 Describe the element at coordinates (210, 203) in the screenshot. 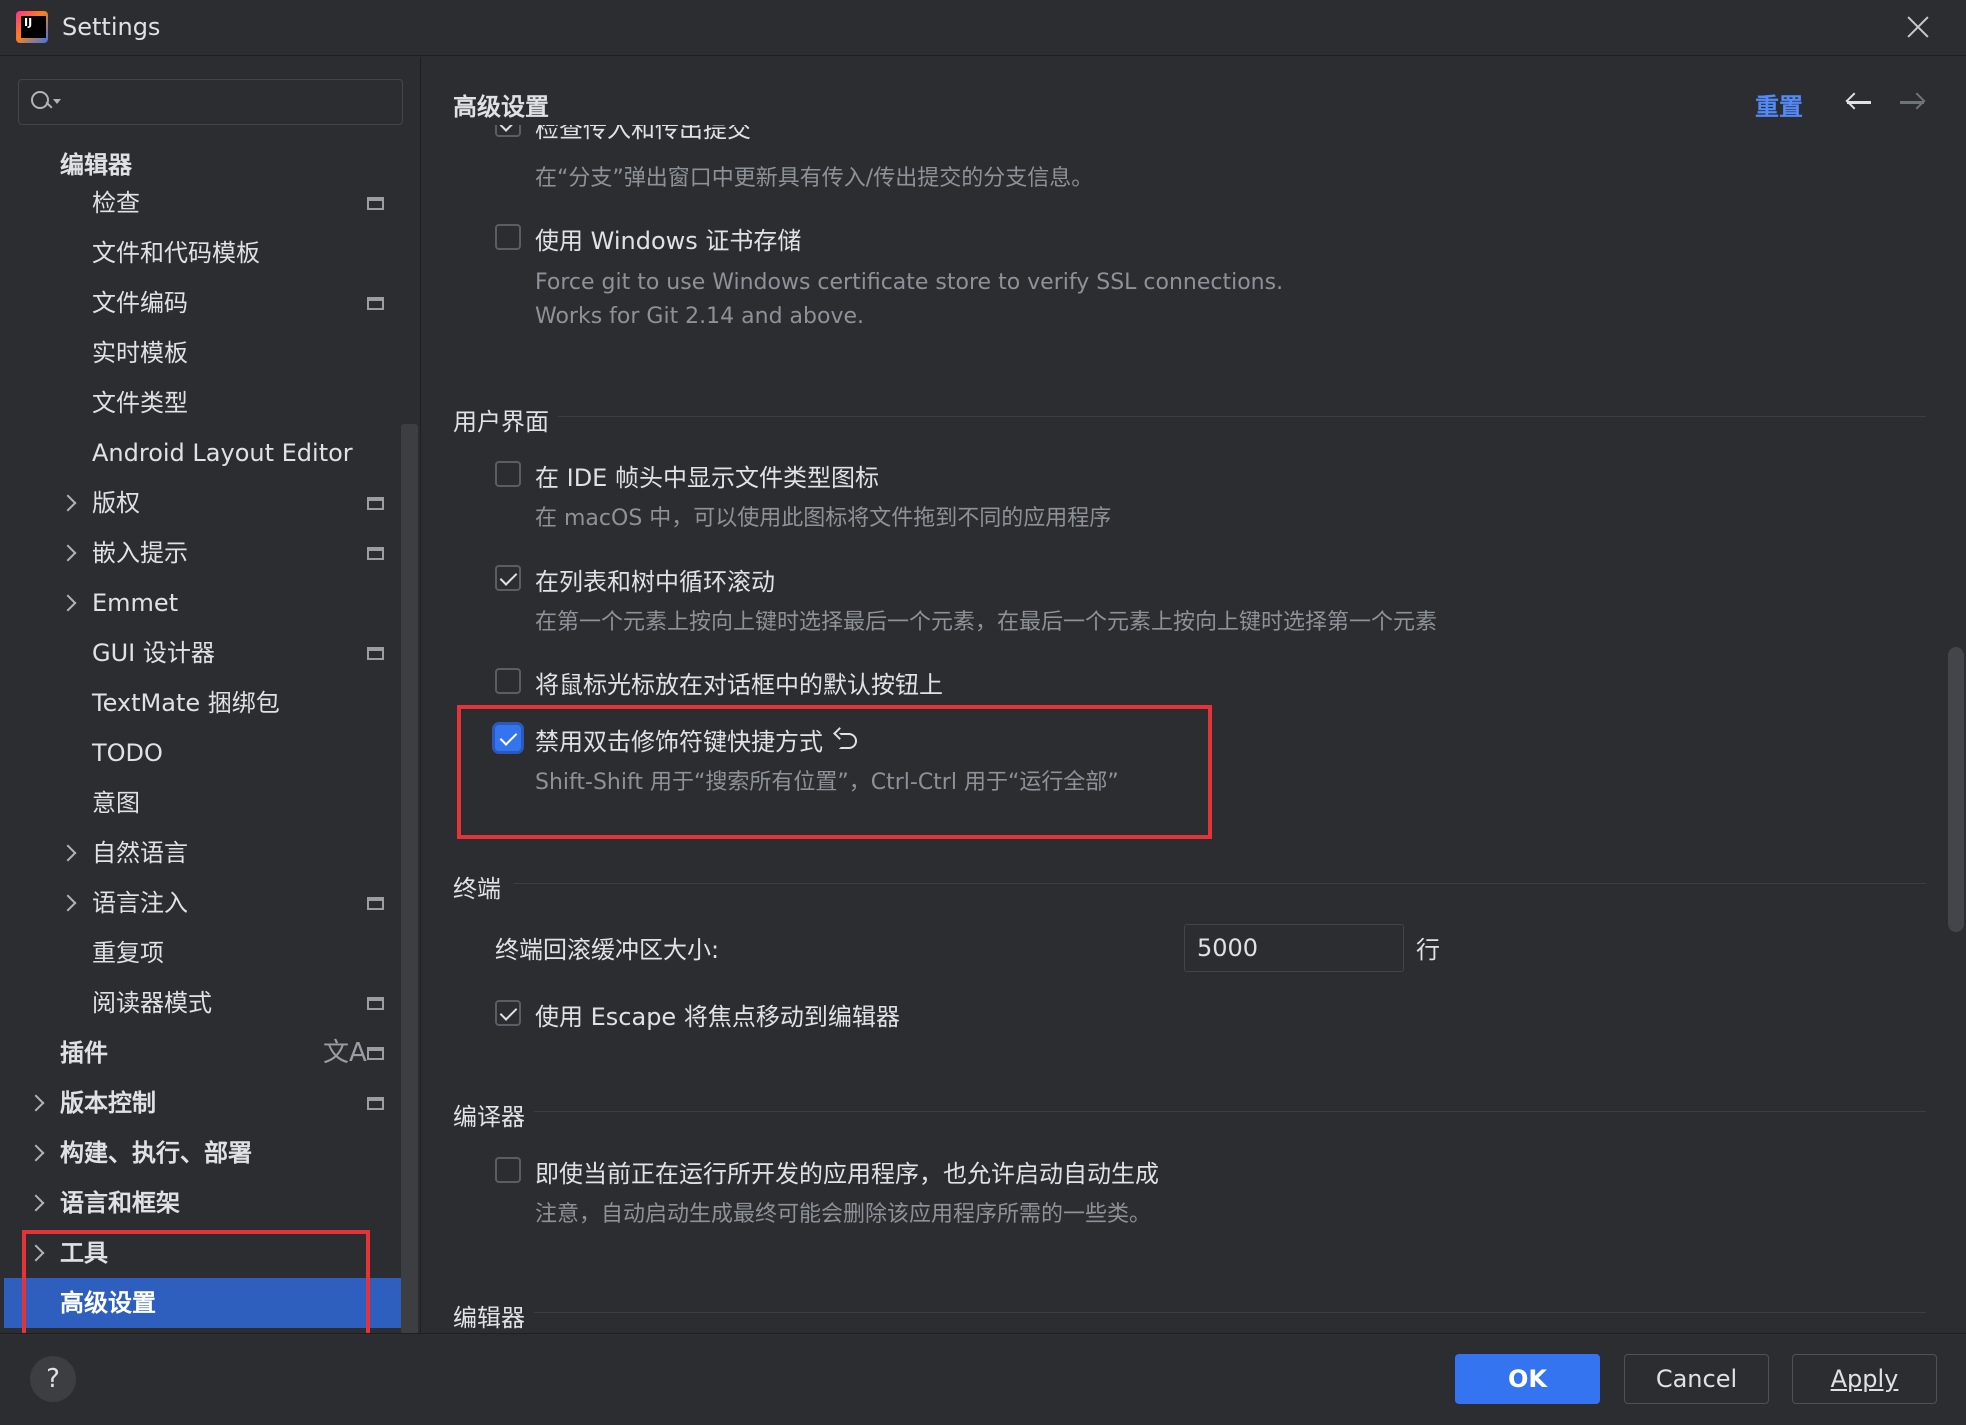

I see `sidebar-item-inspections: 检查` at that location.